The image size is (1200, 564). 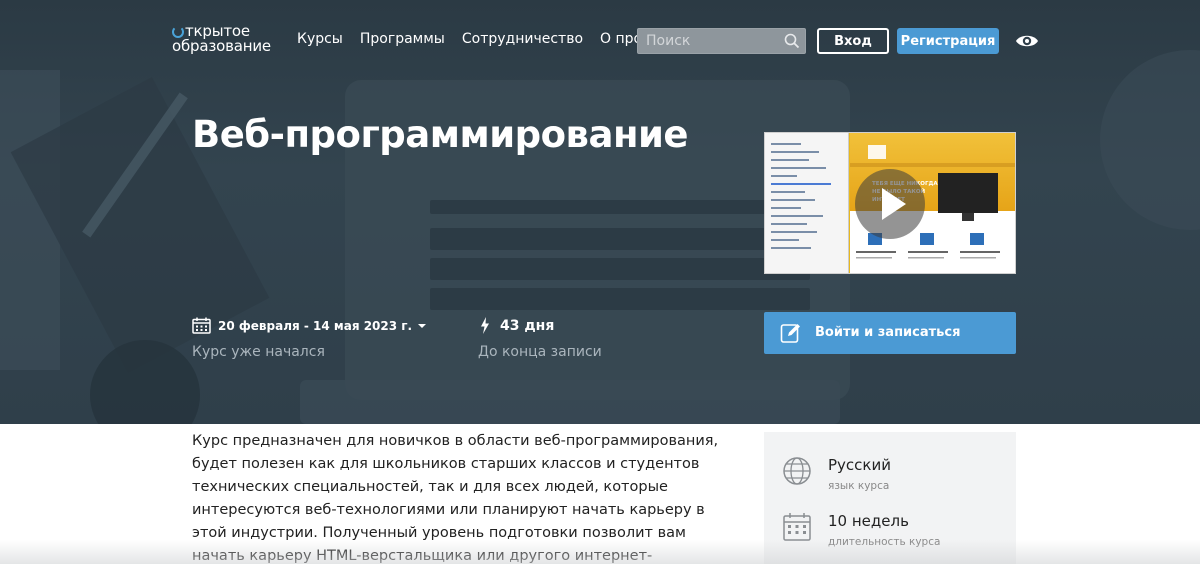 I want to click on enroll-button-label: Войти и записаться, so click(x=888, y=332).